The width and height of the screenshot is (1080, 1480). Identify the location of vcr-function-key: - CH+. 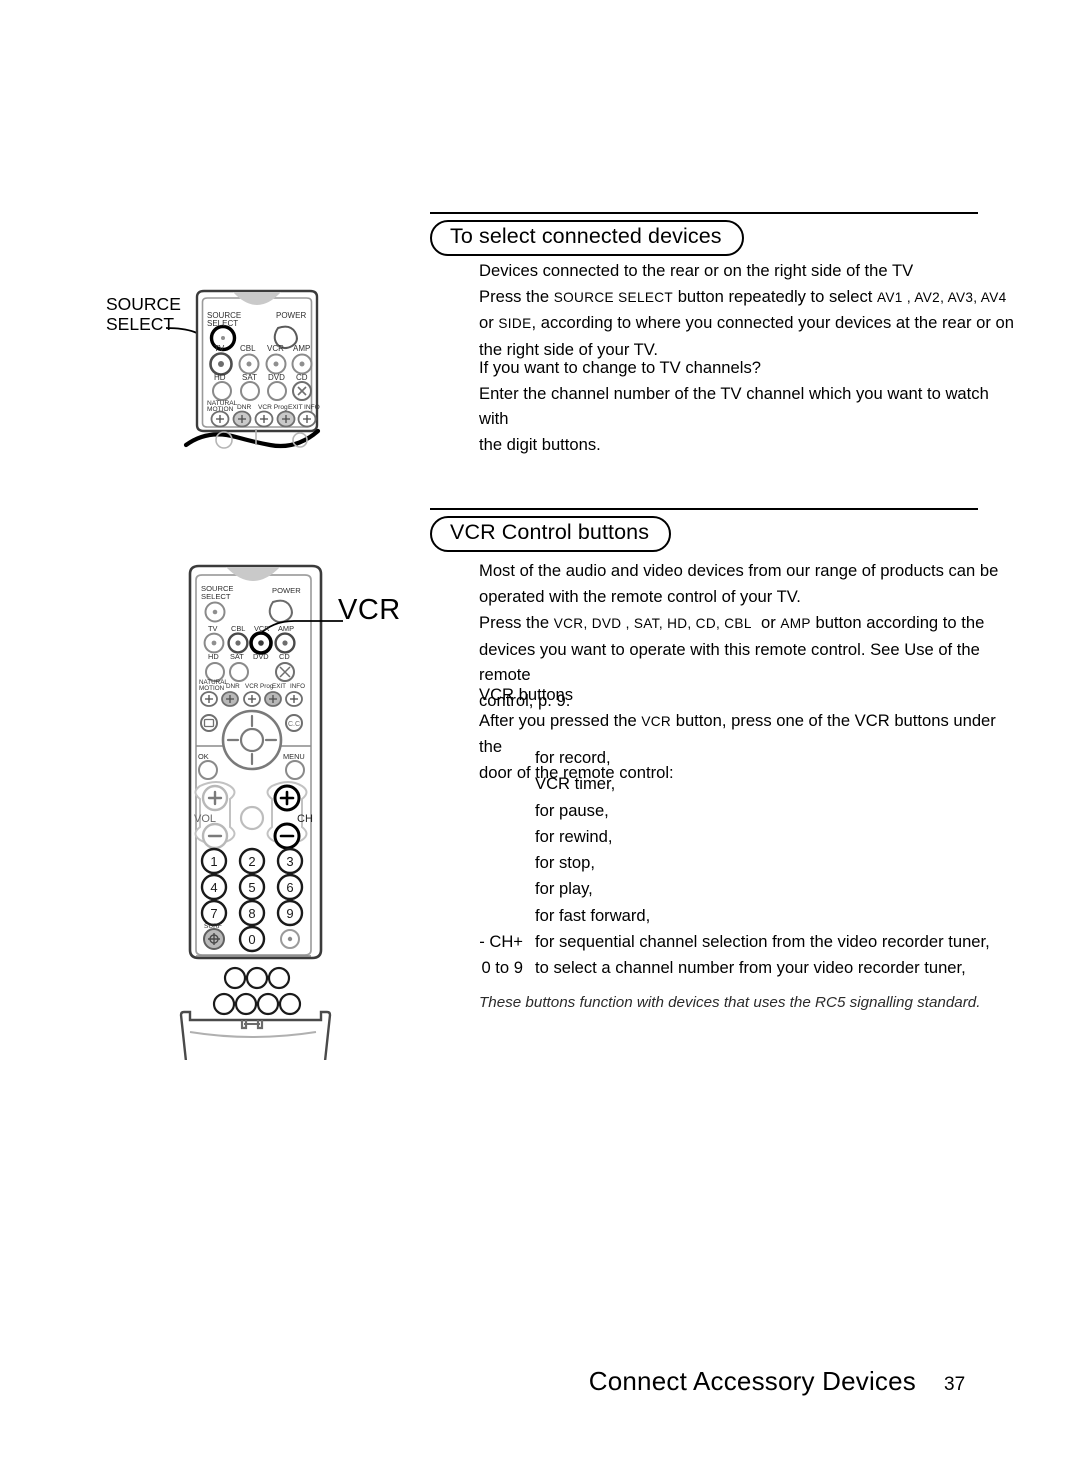
(501, 942).